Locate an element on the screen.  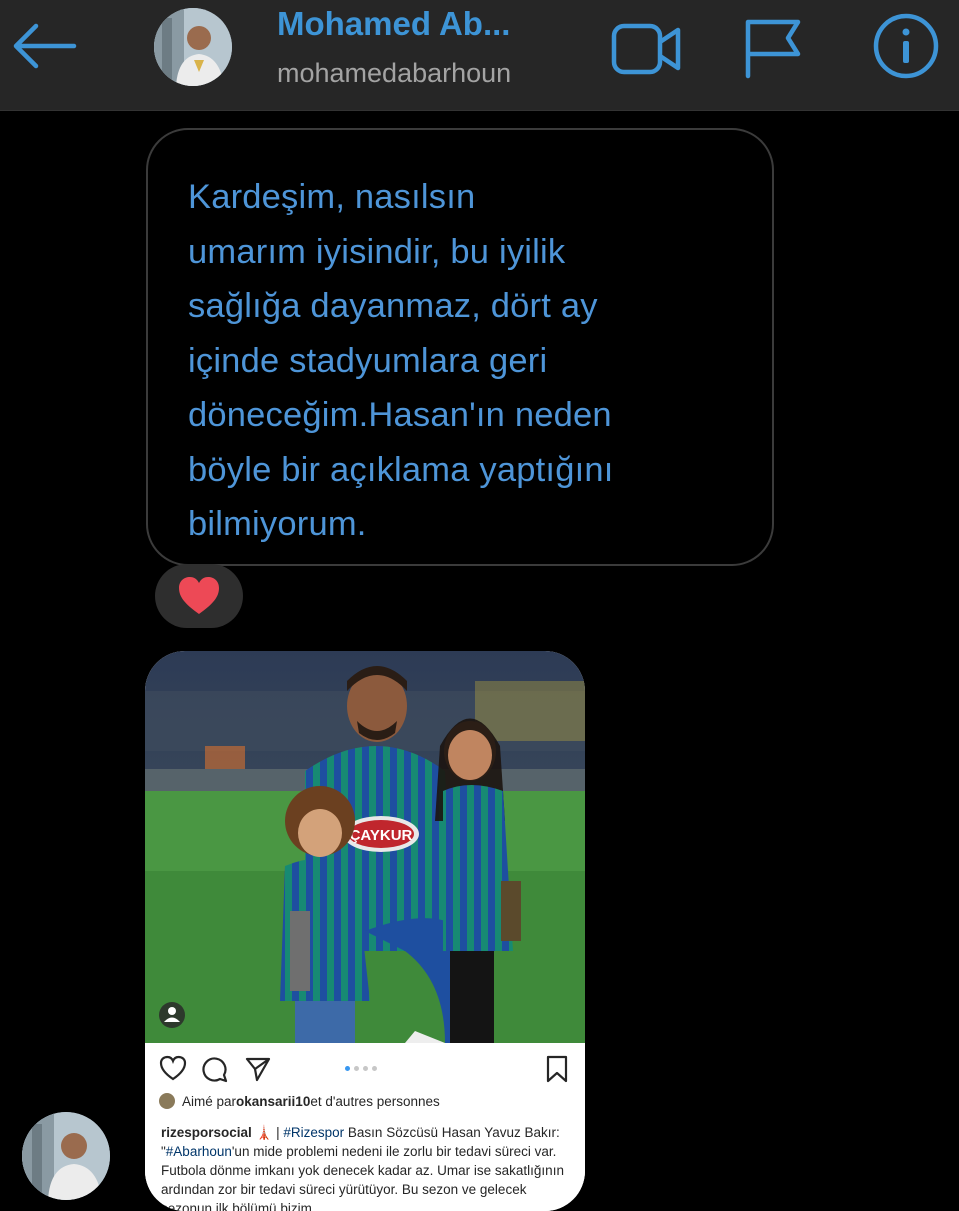
caption-text: | is located at coordinates (278, 1132).